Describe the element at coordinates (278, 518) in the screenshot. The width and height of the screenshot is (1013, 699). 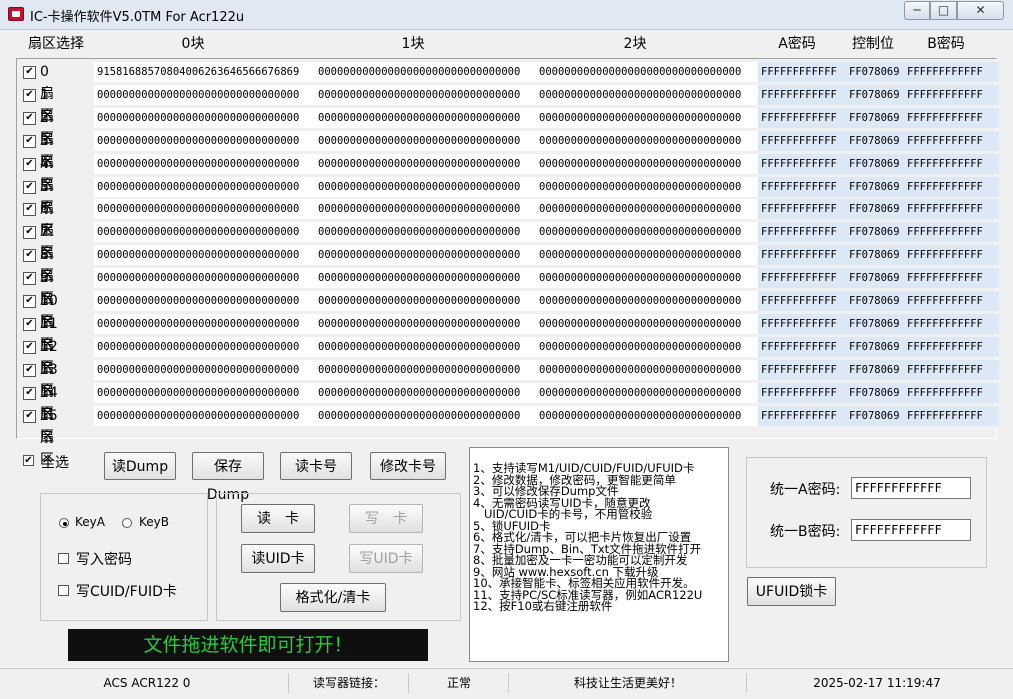
I see `read-card-button: 读 卡` at that location.